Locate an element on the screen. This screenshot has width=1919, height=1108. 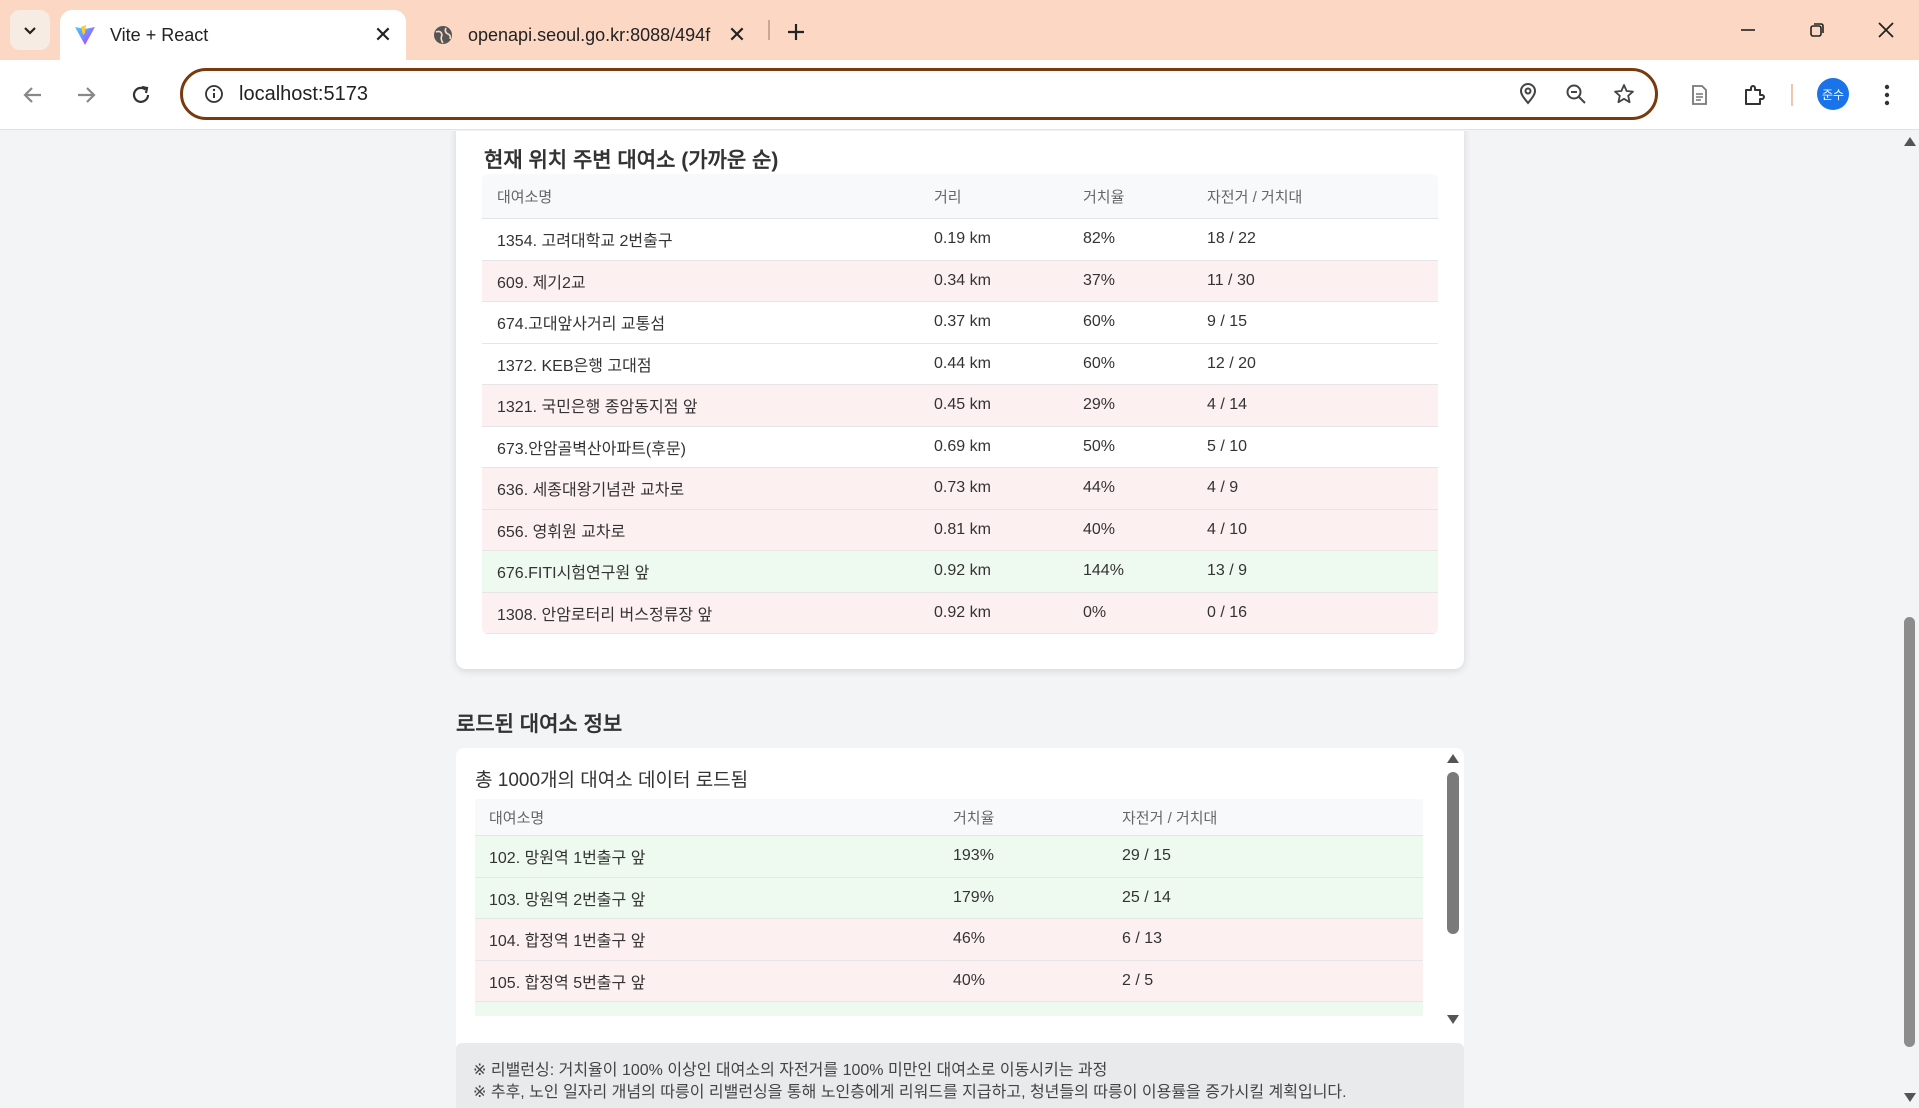
plus-icon is located at coordinates (796, 32).